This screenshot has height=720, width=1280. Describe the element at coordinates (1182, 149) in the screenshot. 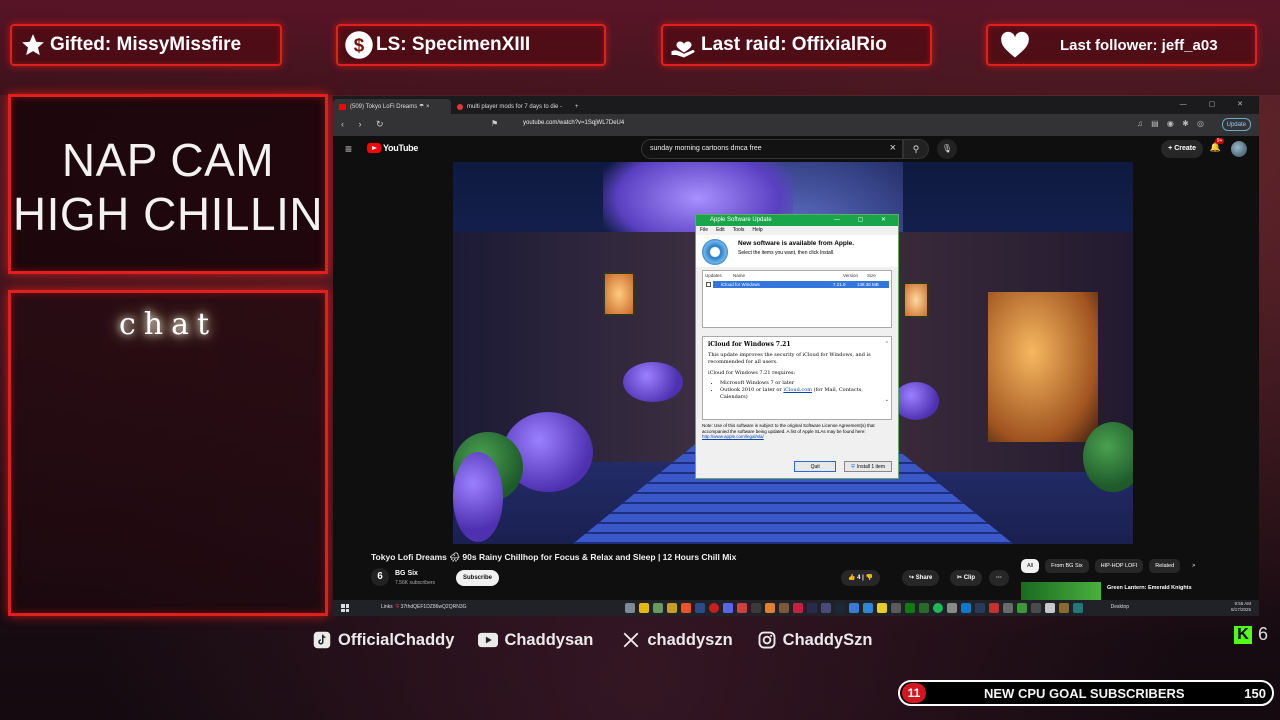

I see `create-button: + Create` at that location.